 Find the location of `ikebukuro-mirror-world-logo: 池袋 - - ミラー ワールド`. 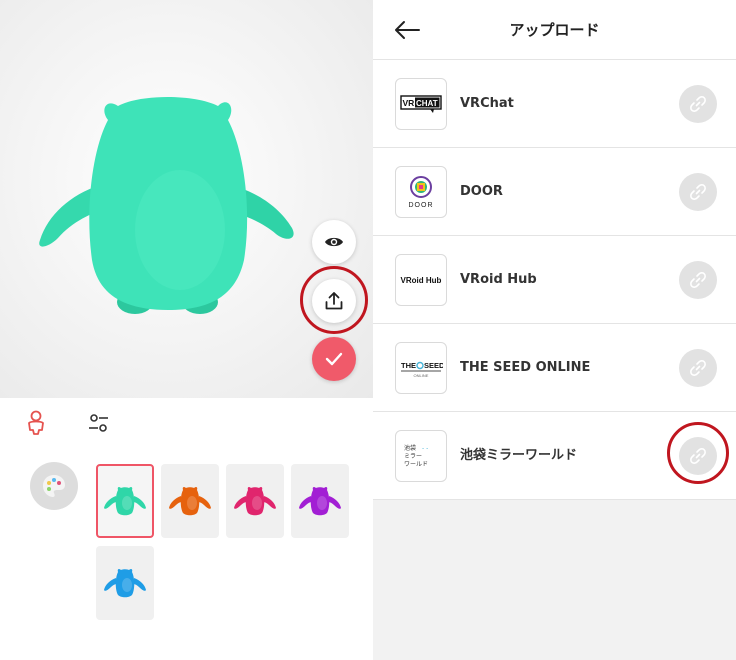

ikebukuro-mirror-world-logo: 池袋 - - ミラー ワールド is located at coordinates (421, 456).